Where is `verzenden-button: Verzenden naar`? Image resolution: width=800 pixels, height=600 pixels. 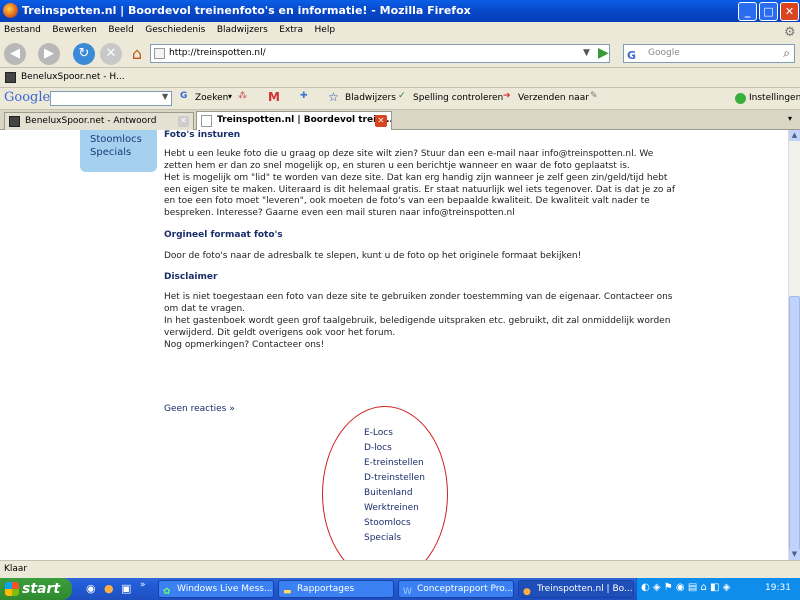 verzenden-button: Verzenden naar is located at coordinates (553, 98).